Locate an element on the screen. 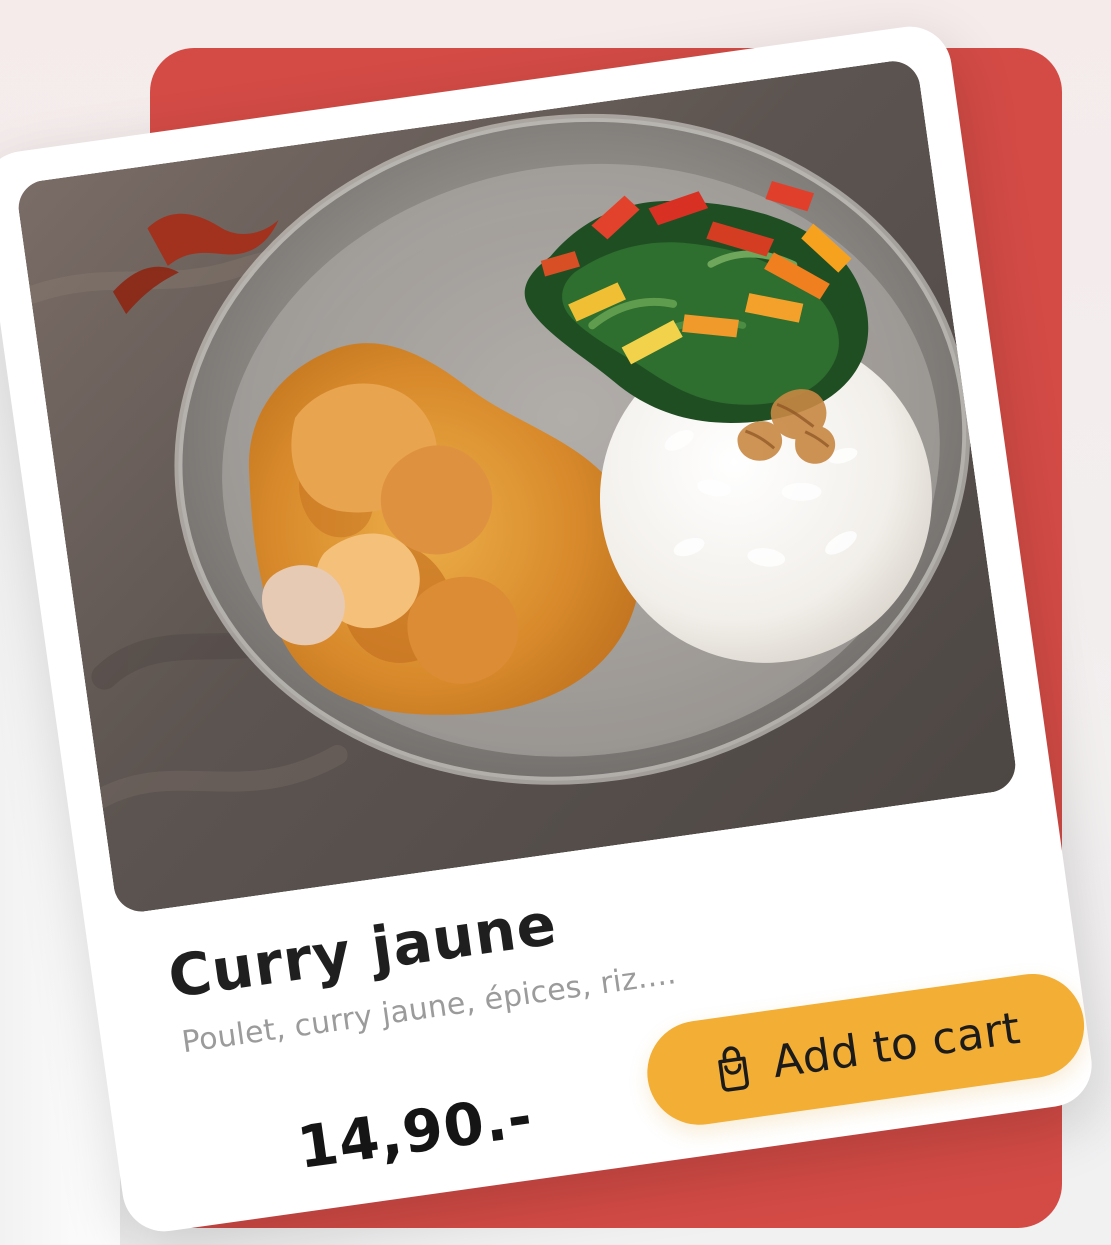  add-to-cart-button: Add to cart is located at coordinates (865, 1049).